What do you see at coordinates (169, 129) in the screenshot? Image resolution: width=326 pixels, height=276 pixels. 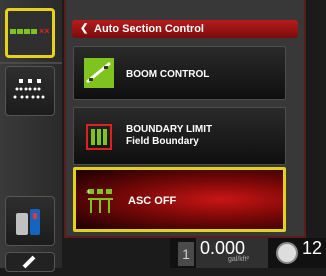 I see `boundary-limit-title: BOUNDARY LIMIT` at bounding box center [169, 129].